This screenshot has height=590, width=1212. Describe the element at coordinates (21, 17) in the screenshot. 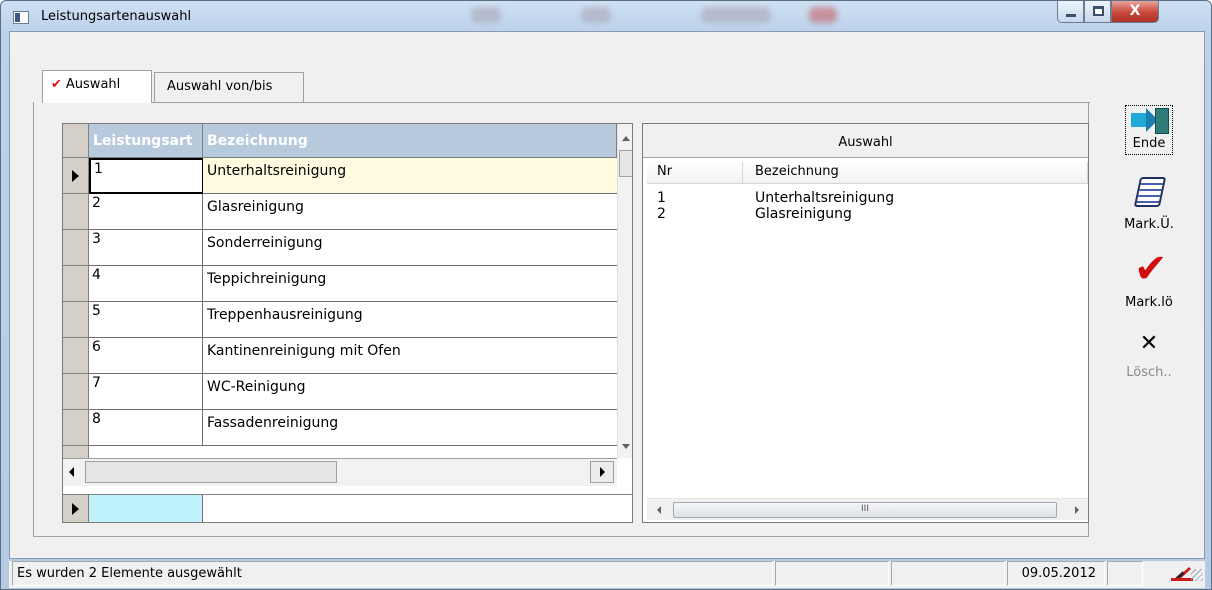

I see `app-icon` at that location.